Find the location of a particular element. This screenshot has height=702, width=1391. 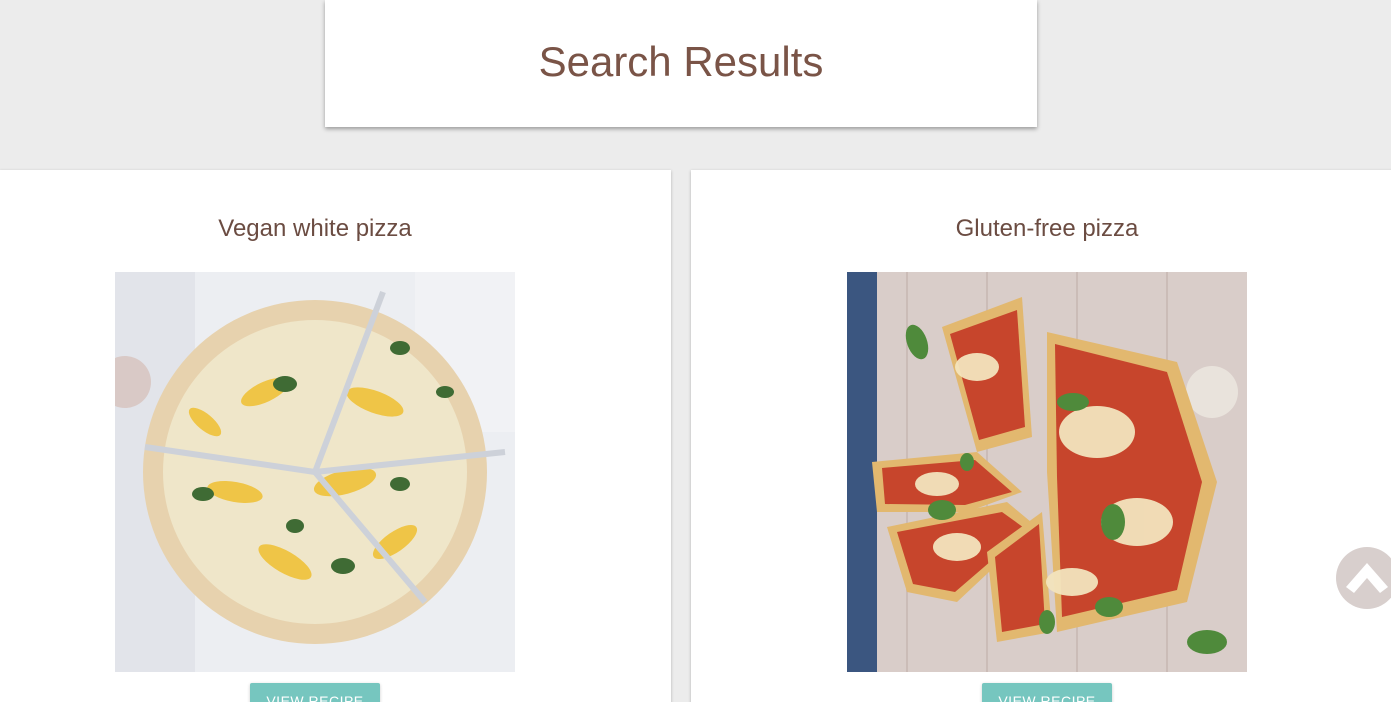

scroll-to-top-button is located at coordinates (1363, 578).